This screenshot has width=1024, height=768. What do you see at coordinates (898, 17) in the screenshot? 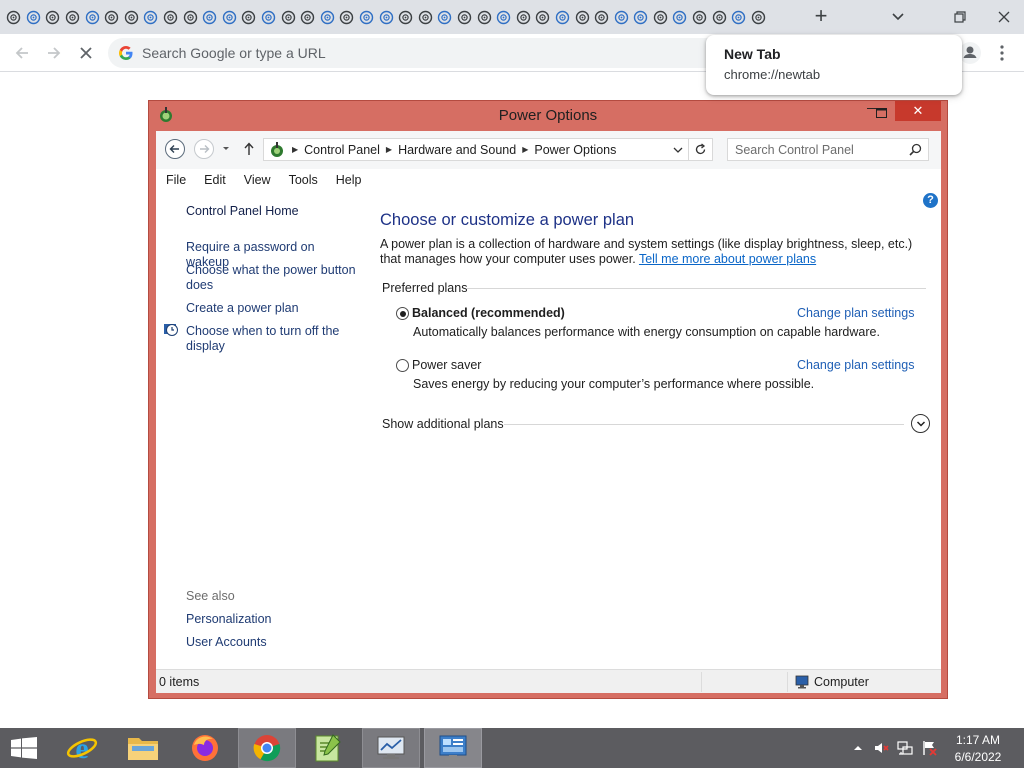
I see `tab-search-button` at bounding box center [898, 17].